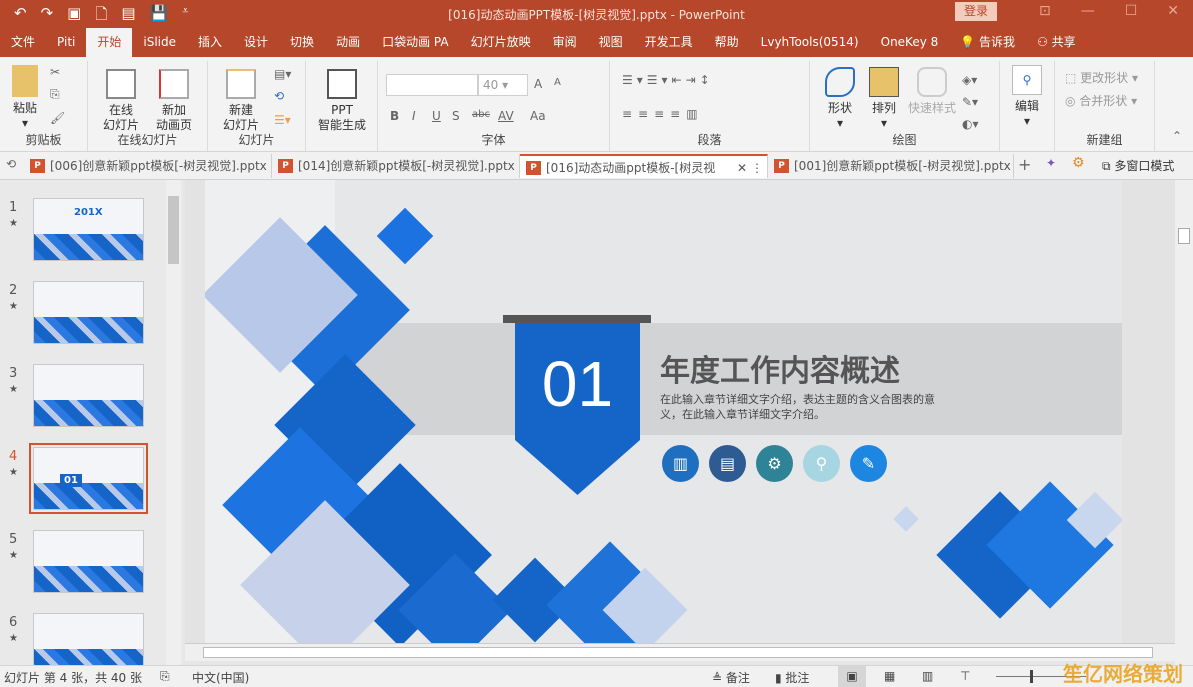 The height and width of the screenshot is (687, 1193). I want to click on quick-styles-icon, so click(932, 82).